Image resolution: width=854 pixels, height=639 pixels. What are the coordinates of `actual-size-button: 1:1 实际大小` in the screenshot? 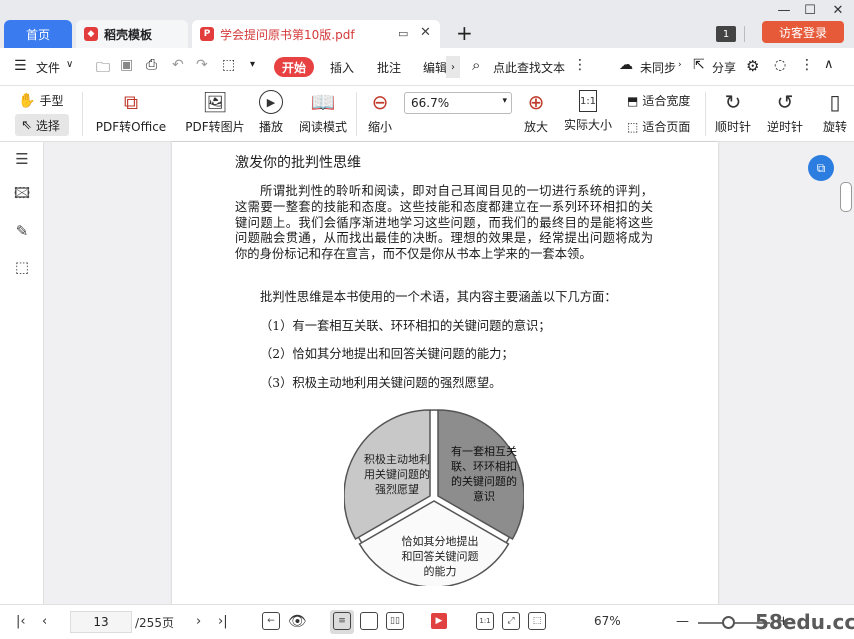 It's located at (588, 111).